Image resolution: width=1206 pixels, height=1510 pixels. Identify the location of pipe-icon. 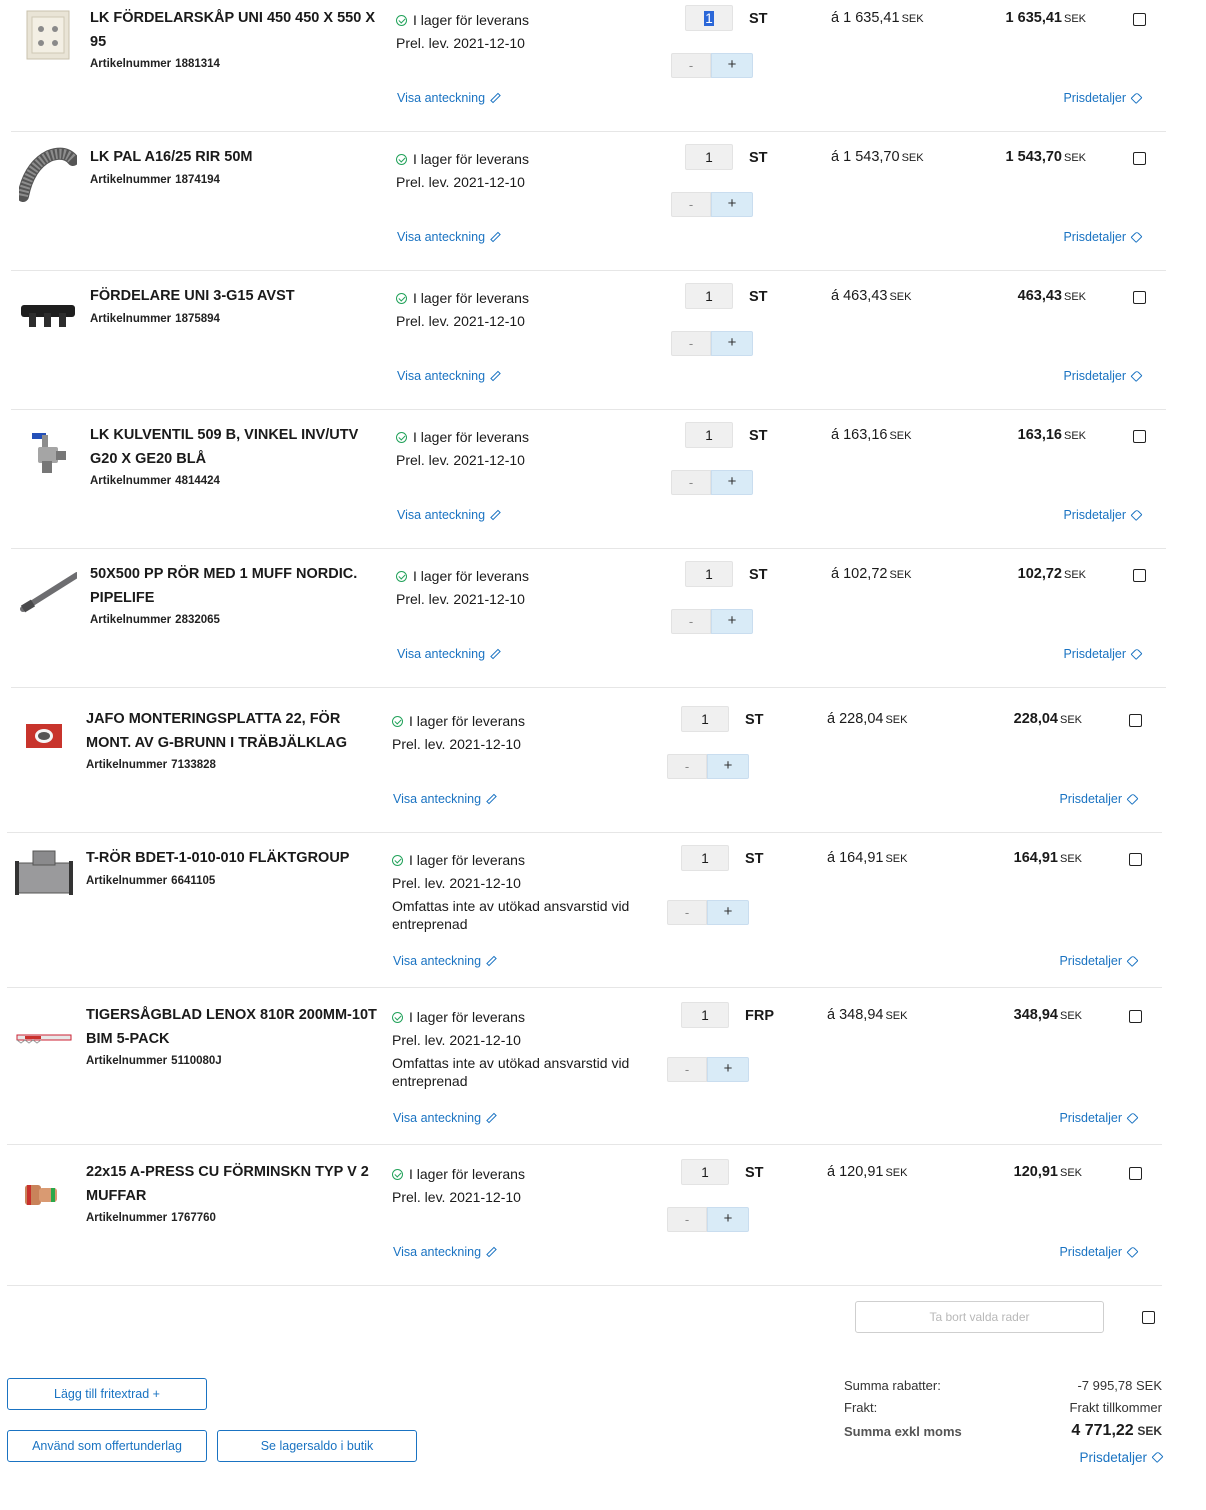
(48, 591).